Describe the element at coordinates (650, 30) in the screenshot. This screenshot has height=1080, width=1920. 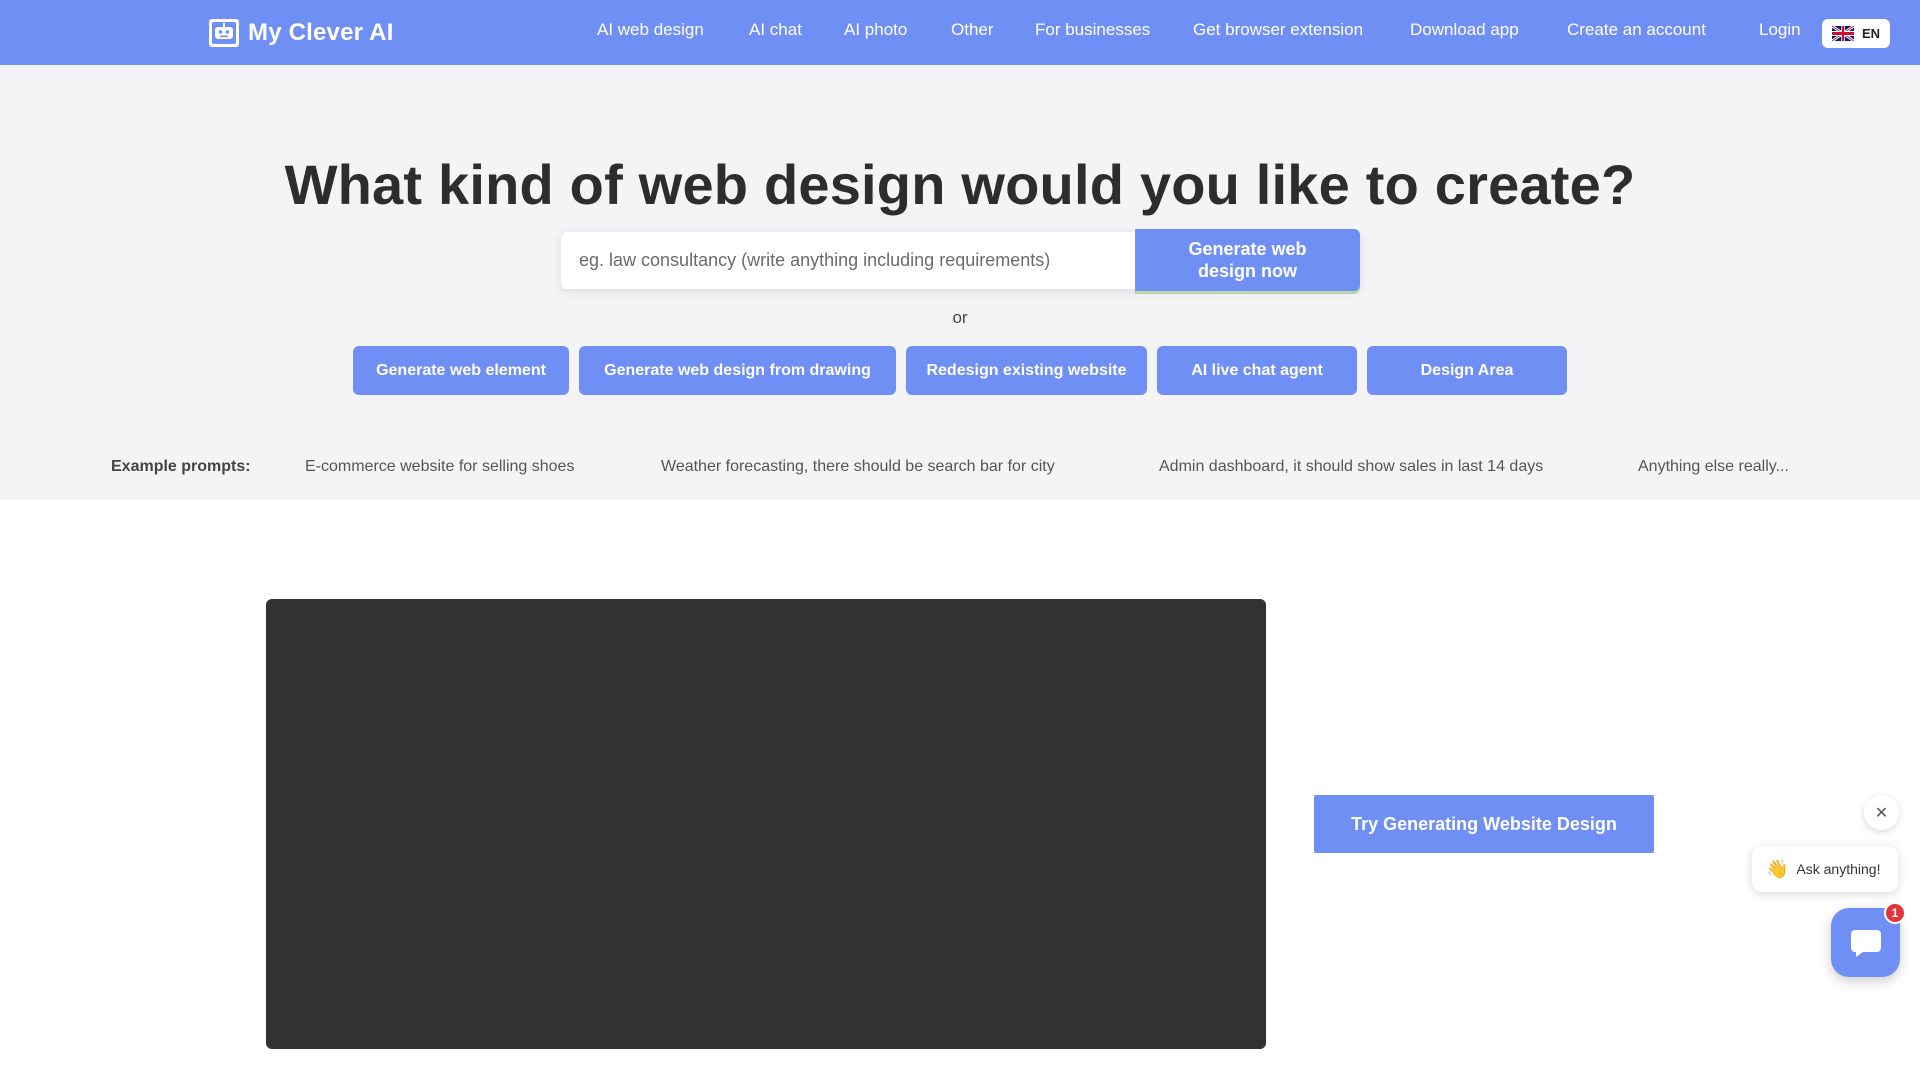
I see `nav-link-ai-web-design: AI web design` at that location.